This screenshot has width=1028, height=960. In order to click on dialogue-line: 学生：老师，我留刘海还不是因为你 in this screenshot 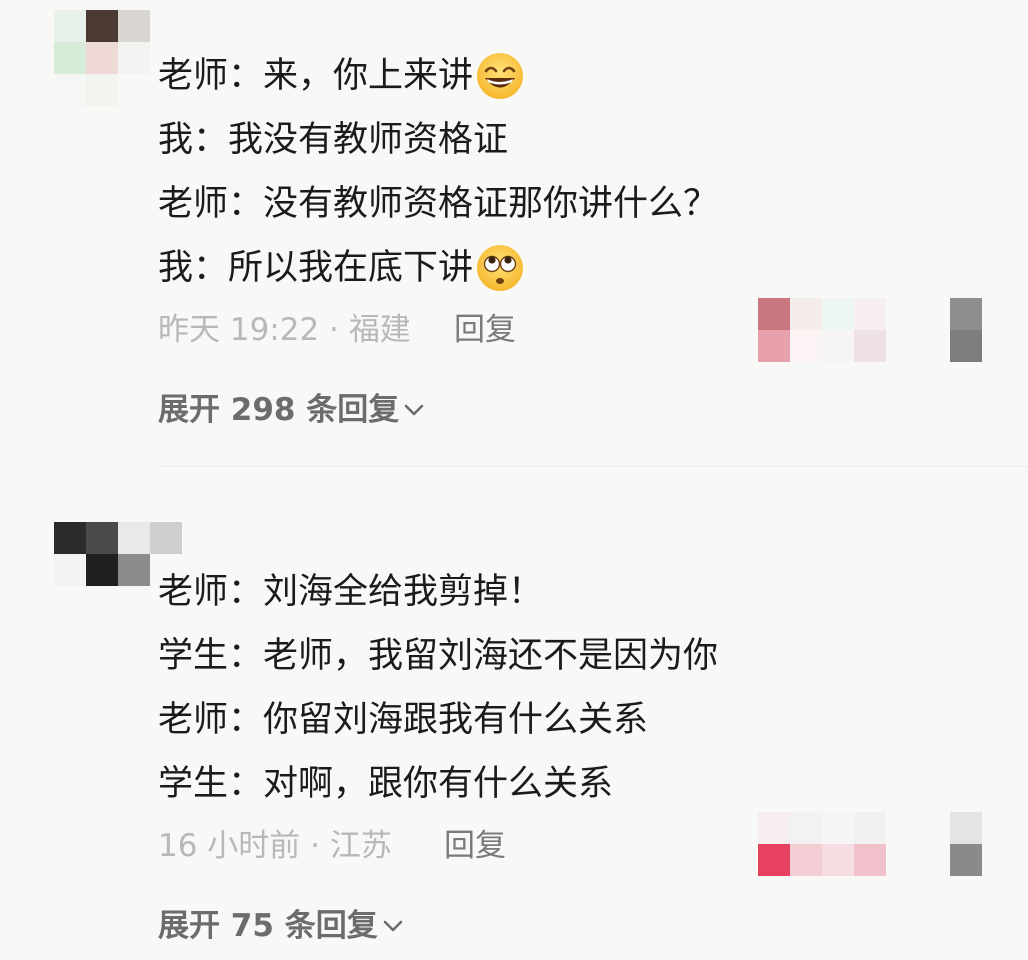, I will do `click(438, 656)`.